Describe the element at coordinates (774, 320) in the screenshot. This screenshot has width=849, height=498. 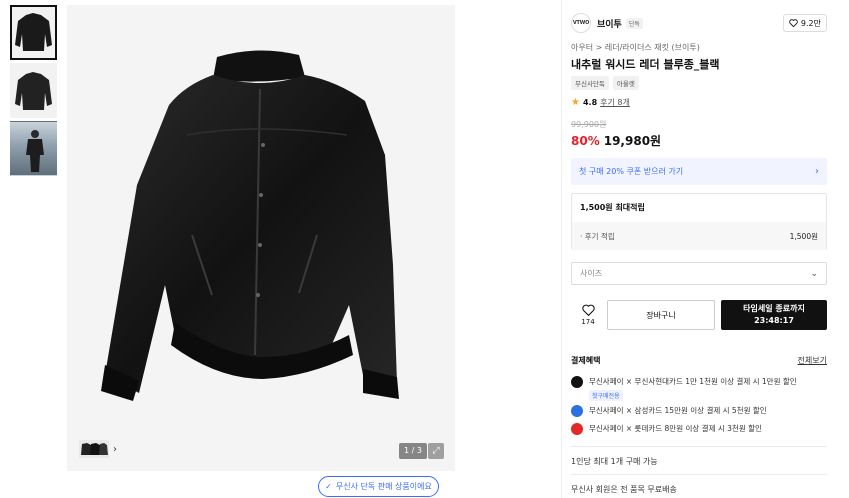
I see `timesale-countdown: 23:48:17` at that location.